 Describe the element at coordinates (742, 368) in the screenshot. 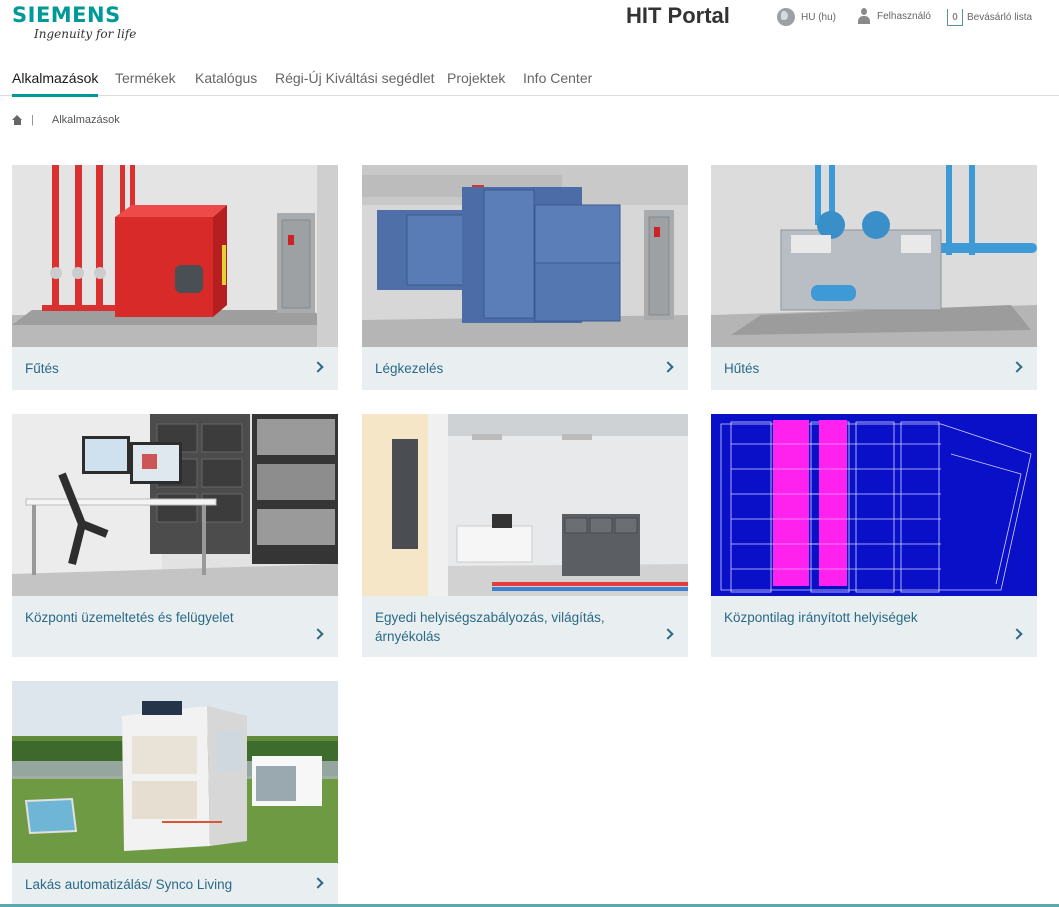

I see `card-label-hutes: Hűtés` at that location.